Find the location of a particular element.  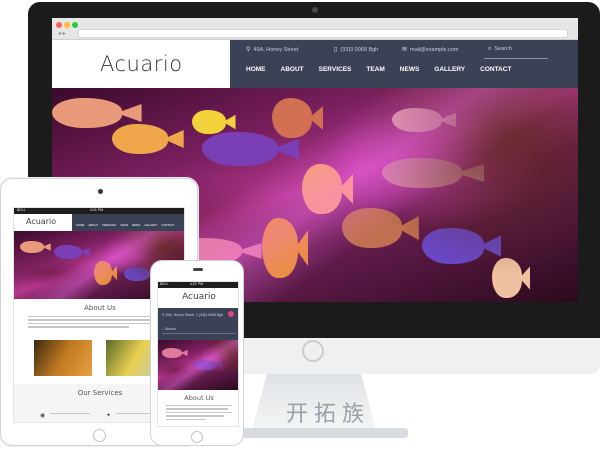

site-logo: Acuario is located at coordinates (141, 64).